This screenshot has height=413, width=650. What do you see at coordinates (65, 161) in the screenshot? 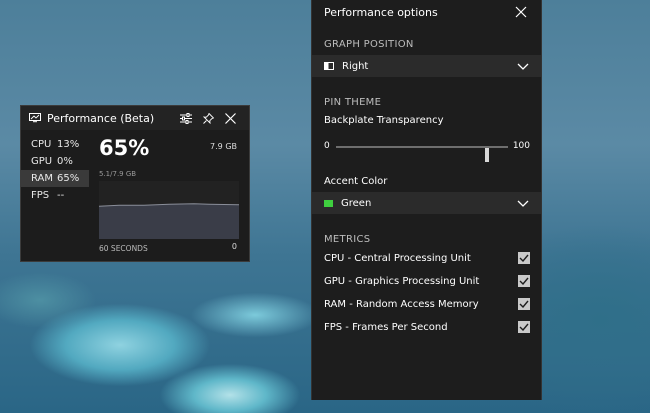
I see `stat-value: 0%` at bounding box center [65, 161].